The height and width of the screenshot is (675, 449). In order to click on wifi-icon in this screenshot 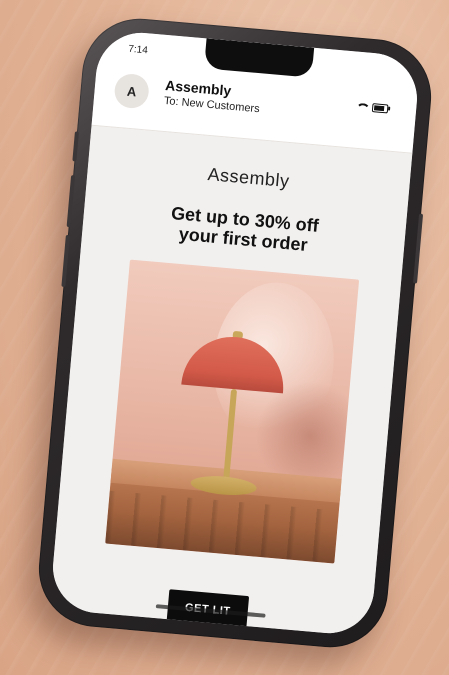, I will do `click(361, 106)`.